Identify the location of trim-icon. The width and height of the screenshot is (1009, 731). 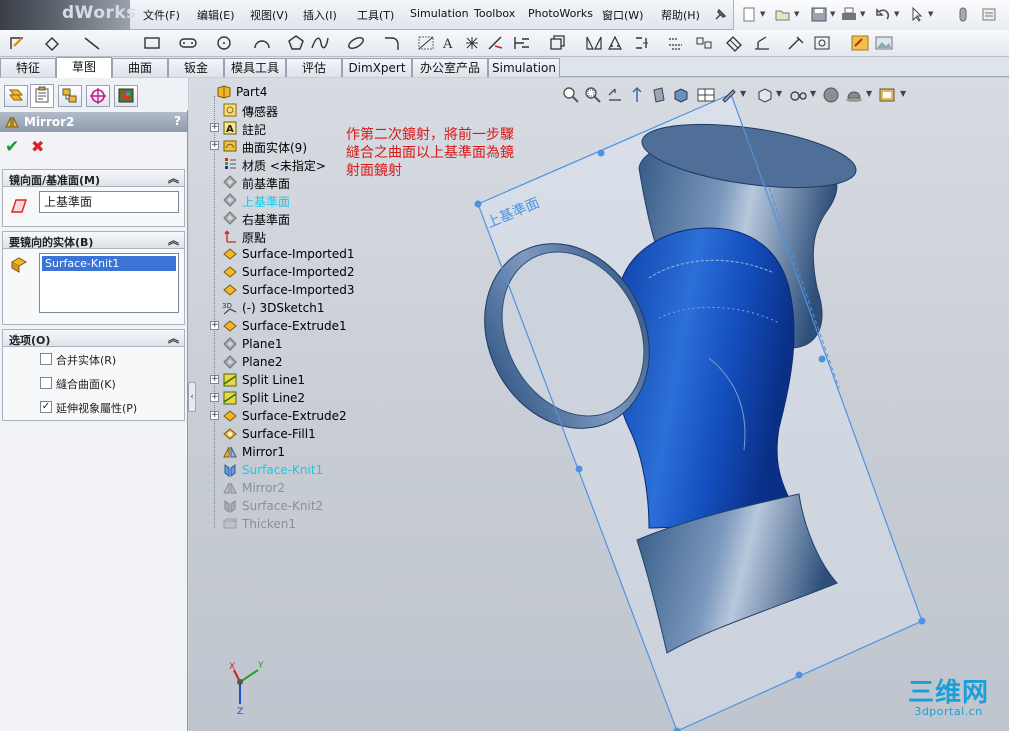
(496, 43).